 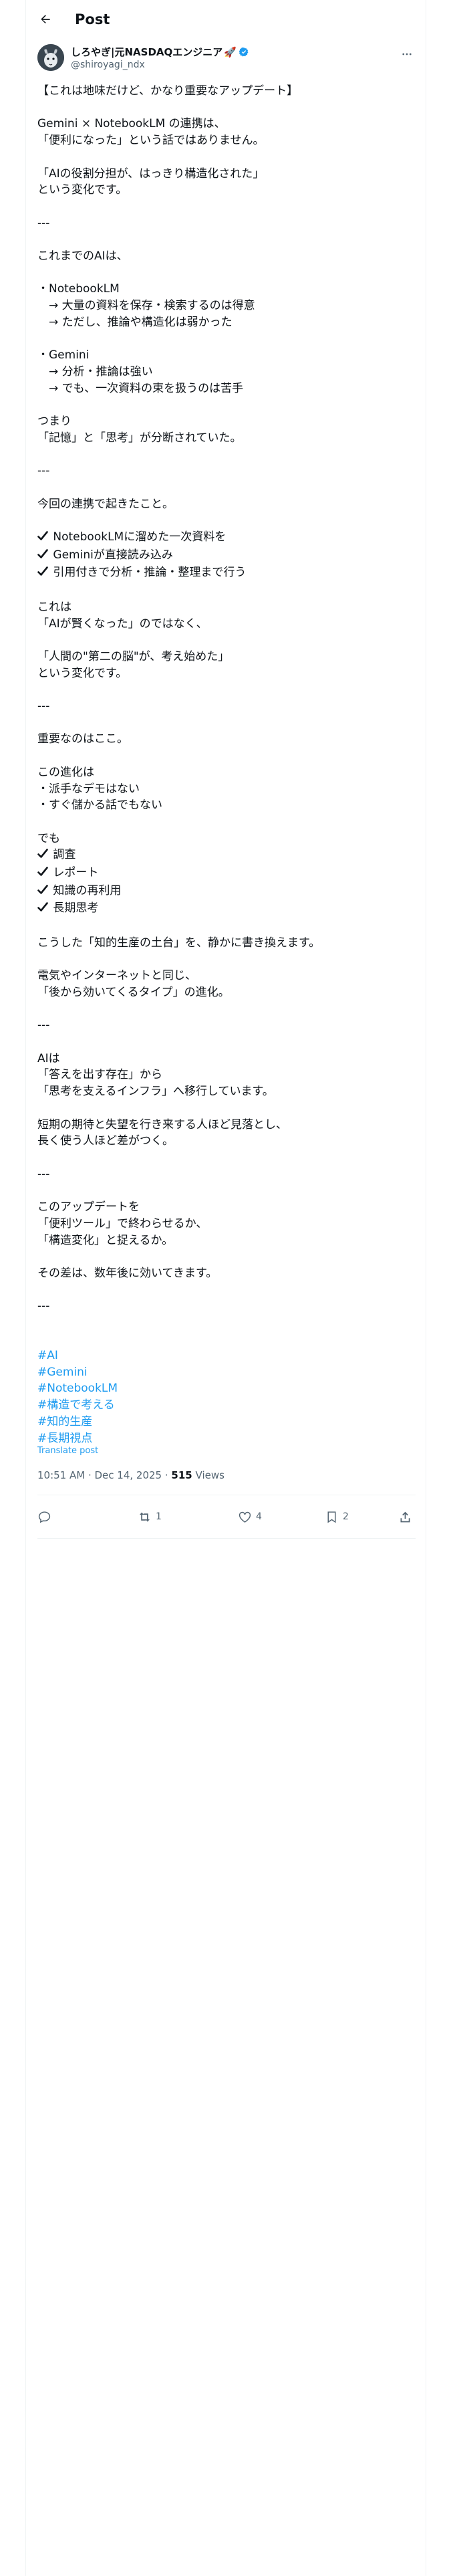 What do you see at coordinates (99, 1475) in the screenshot?
I see `post-timestamp: 10:51 AM · Dec 14, 2025` at bounding box center [99, 1475].